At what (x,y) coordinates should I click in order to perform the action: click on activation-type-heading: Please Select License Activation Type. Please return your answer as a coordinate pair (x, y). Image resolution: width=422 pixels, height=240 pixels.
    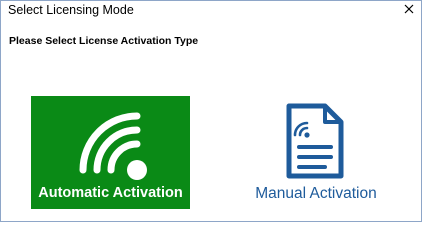
    Looking at the image, I should click on (104, 41).